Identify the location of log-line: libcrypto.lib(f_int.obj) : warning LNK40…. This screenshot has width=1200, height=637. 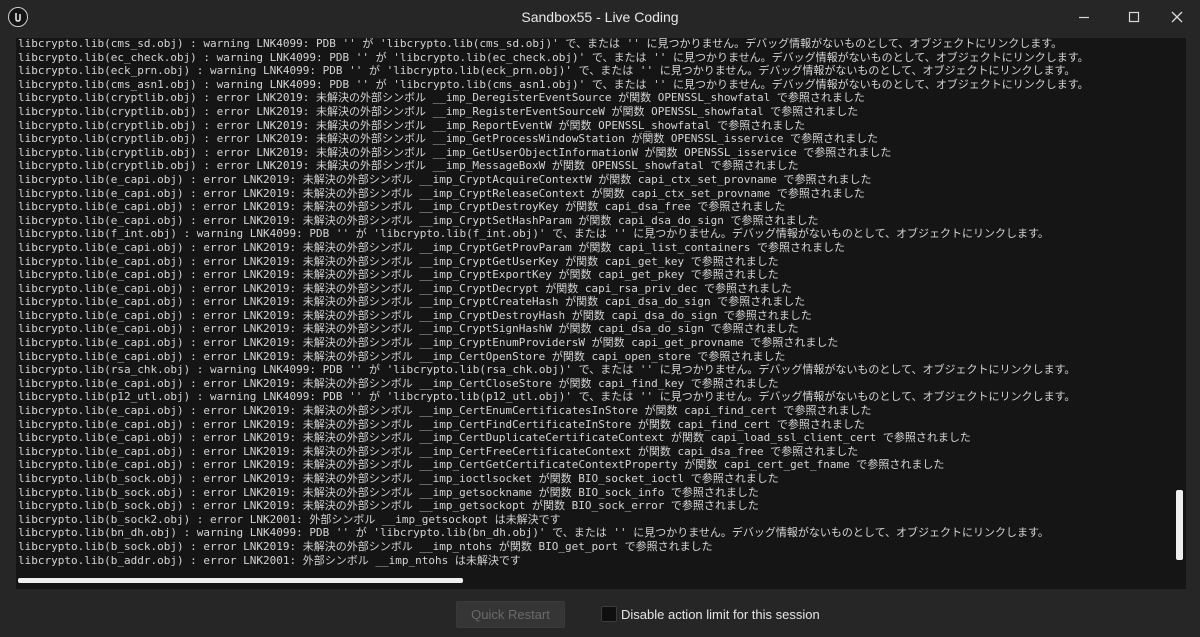
(533, 234).